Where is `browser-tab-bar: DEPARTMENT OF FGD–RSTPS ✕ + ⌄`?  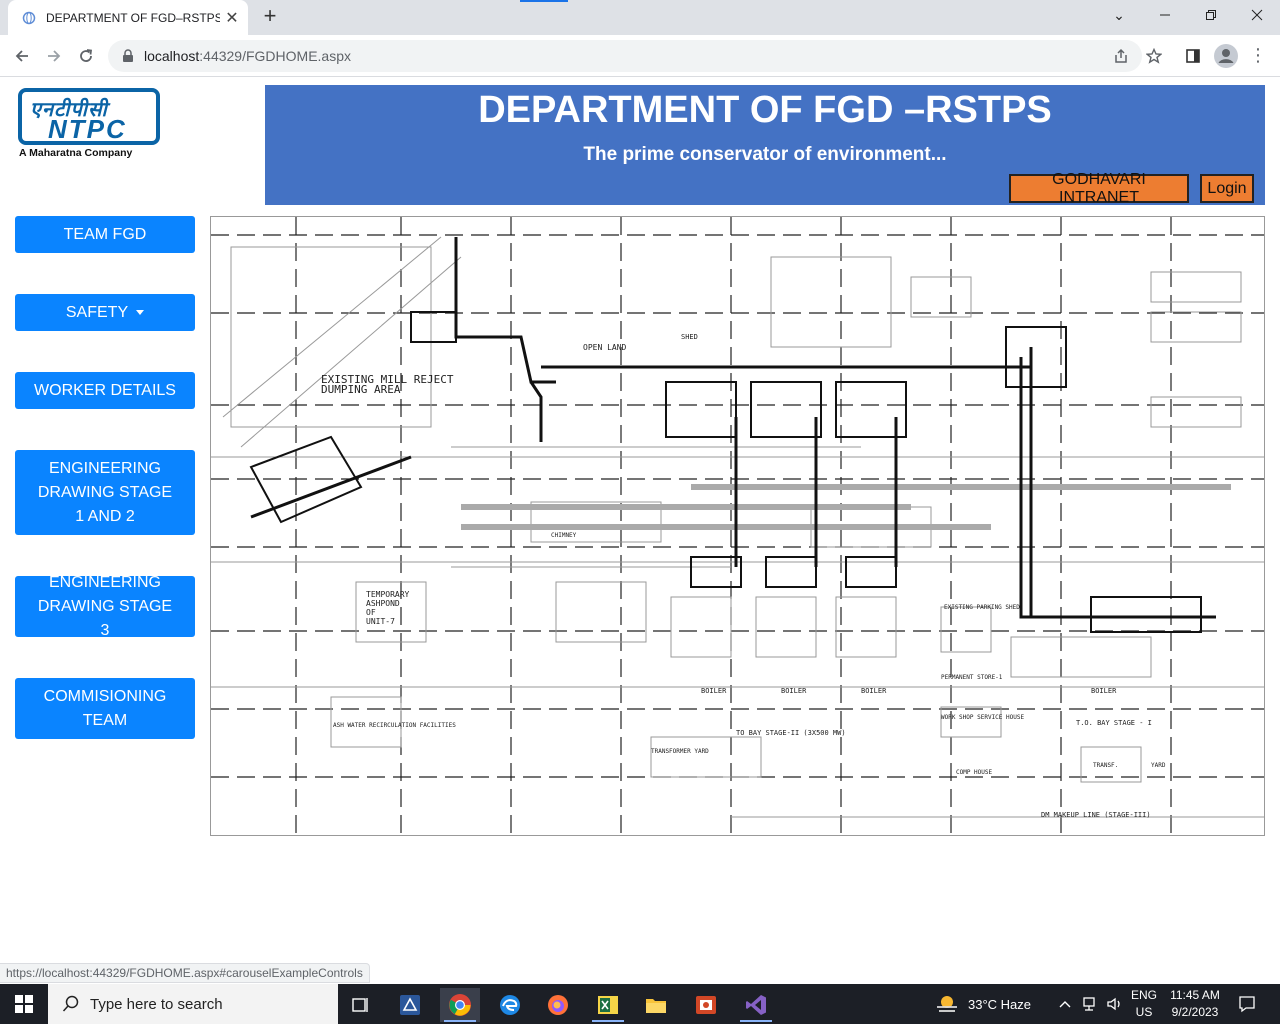 browser-tab-bar: DEPARTMENT OF FGD–RSTPS ✕ + ⌄ is located at coordinates (640, 17).